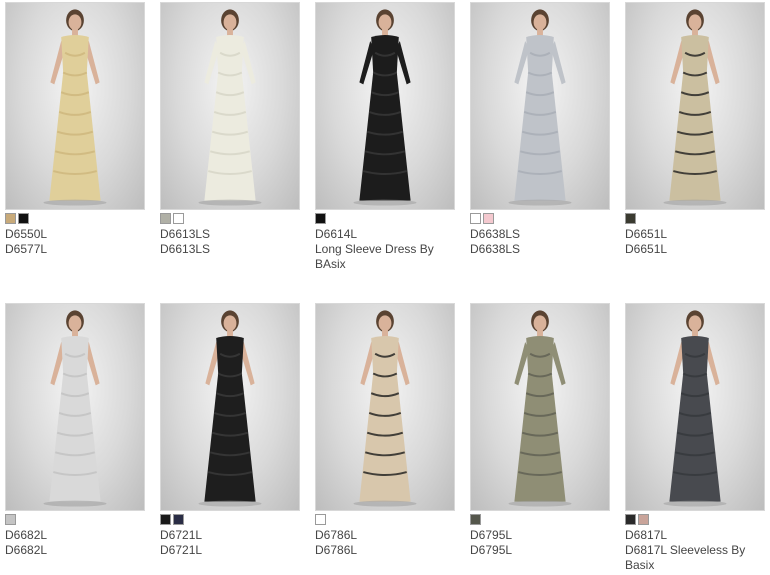 Image resolution: width=770 pixels, height=575 pixels. Describe the element at coordinates (540, 249) in the screenshot. I see `product-name-link: D6638LS` at that location.